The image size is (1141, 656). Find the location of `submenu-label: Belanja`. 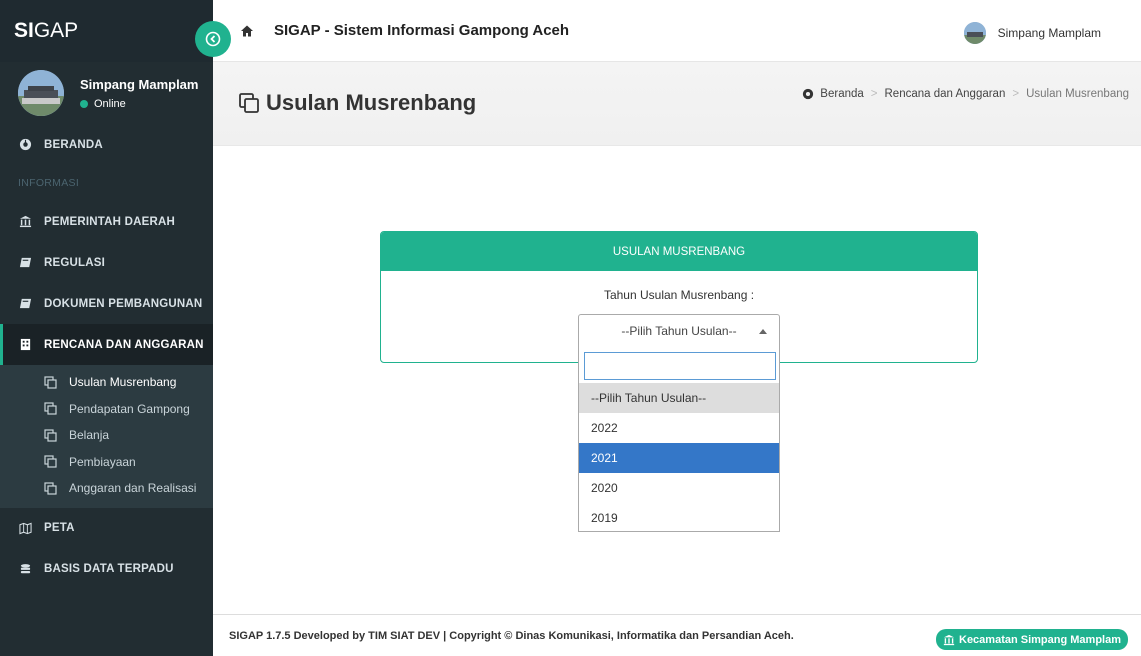

submenu-label: Belanja is located at coordinates (89, 435).